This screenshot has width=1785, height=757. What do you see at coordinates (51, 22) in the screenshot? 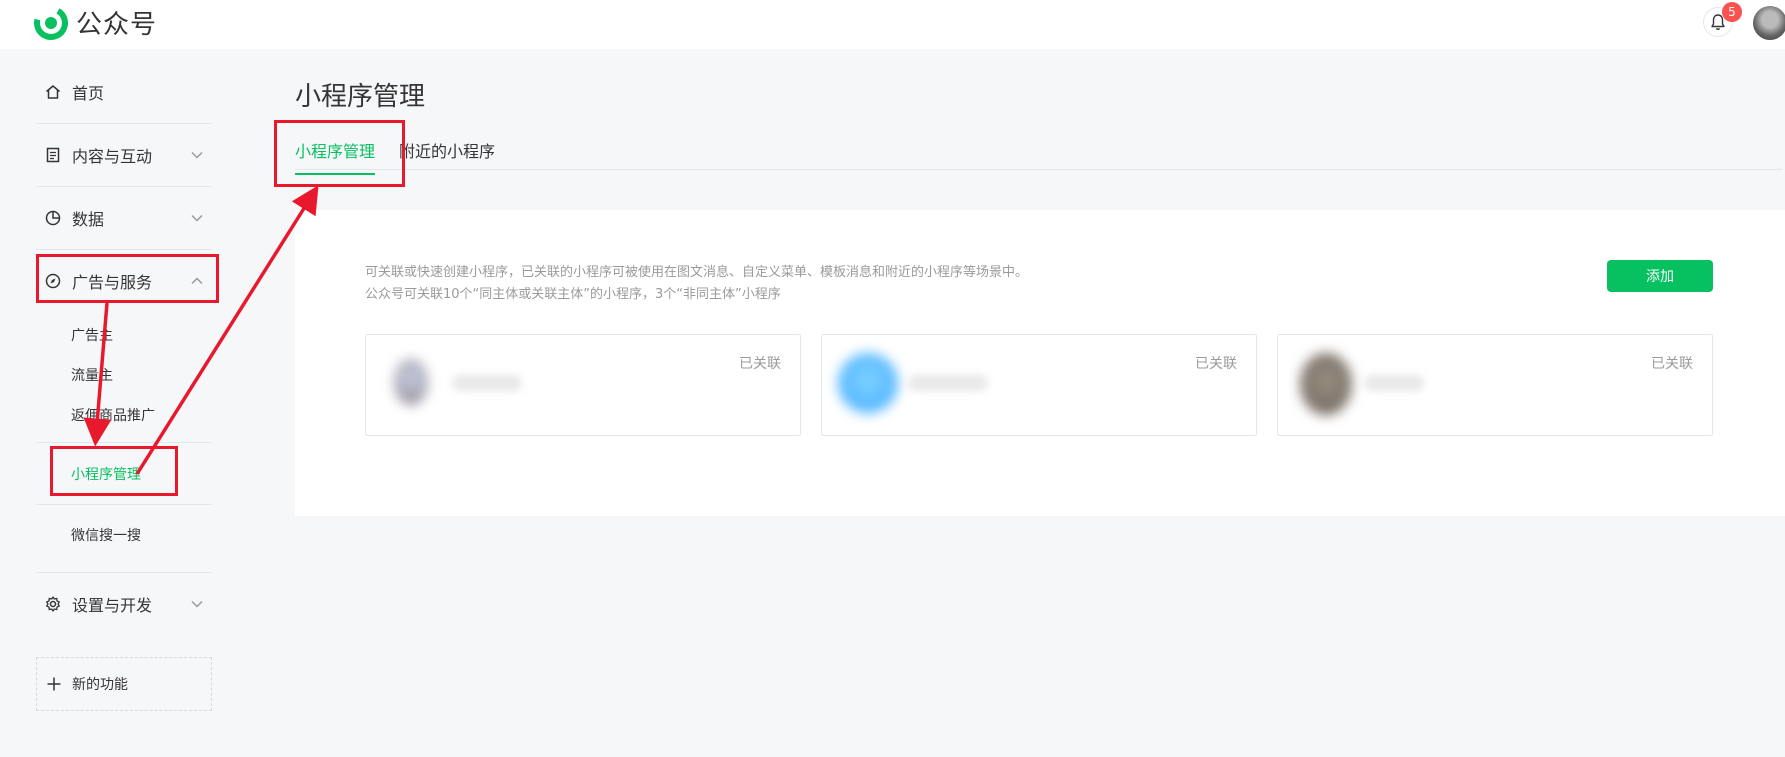
I see `wechat-mp-logo-icon` at bounding box center [51, 22].